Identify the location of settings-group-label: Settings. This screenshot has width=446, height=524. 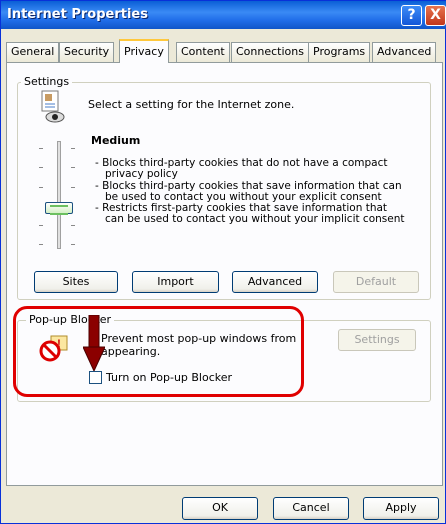
(47, 81).